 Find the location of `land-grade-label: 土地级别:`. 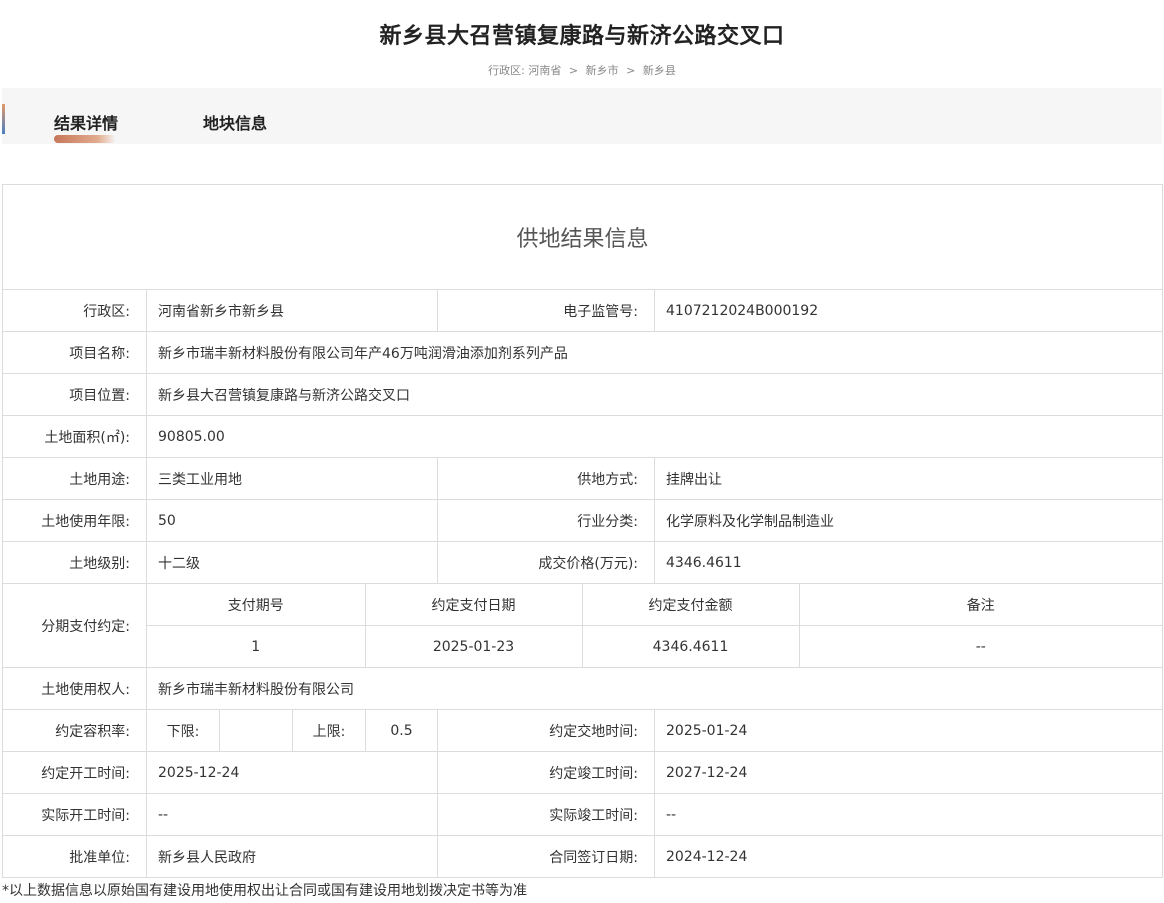

land-grade-label: 土地级别: is located at coordinates (74, 562).